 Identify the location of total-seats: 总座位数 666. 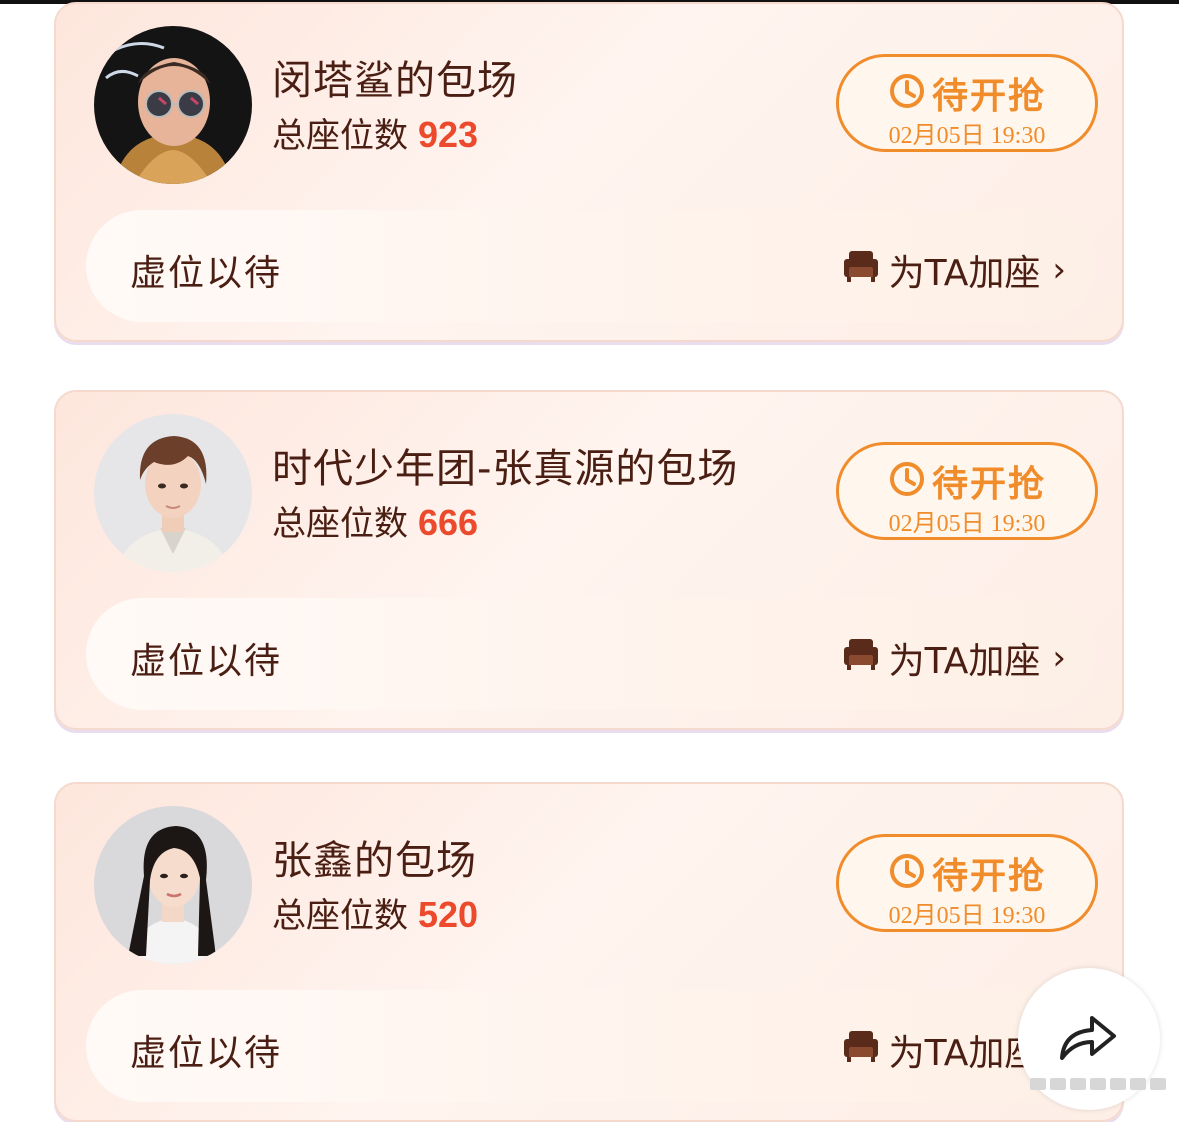
(375, 520).